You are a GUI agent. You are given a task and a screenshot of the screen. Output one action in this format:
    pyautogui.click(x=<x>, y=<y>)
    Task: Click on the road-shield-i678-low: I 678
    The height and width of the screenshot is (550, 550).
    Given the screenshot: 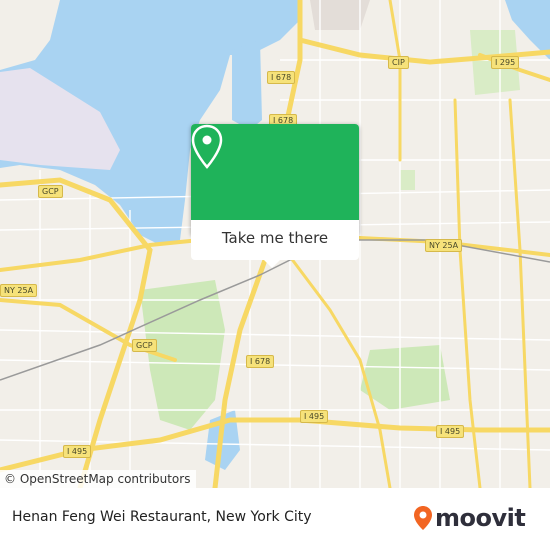 What is the action you would take?
    pyautogui.click(x=260, y=361)
    